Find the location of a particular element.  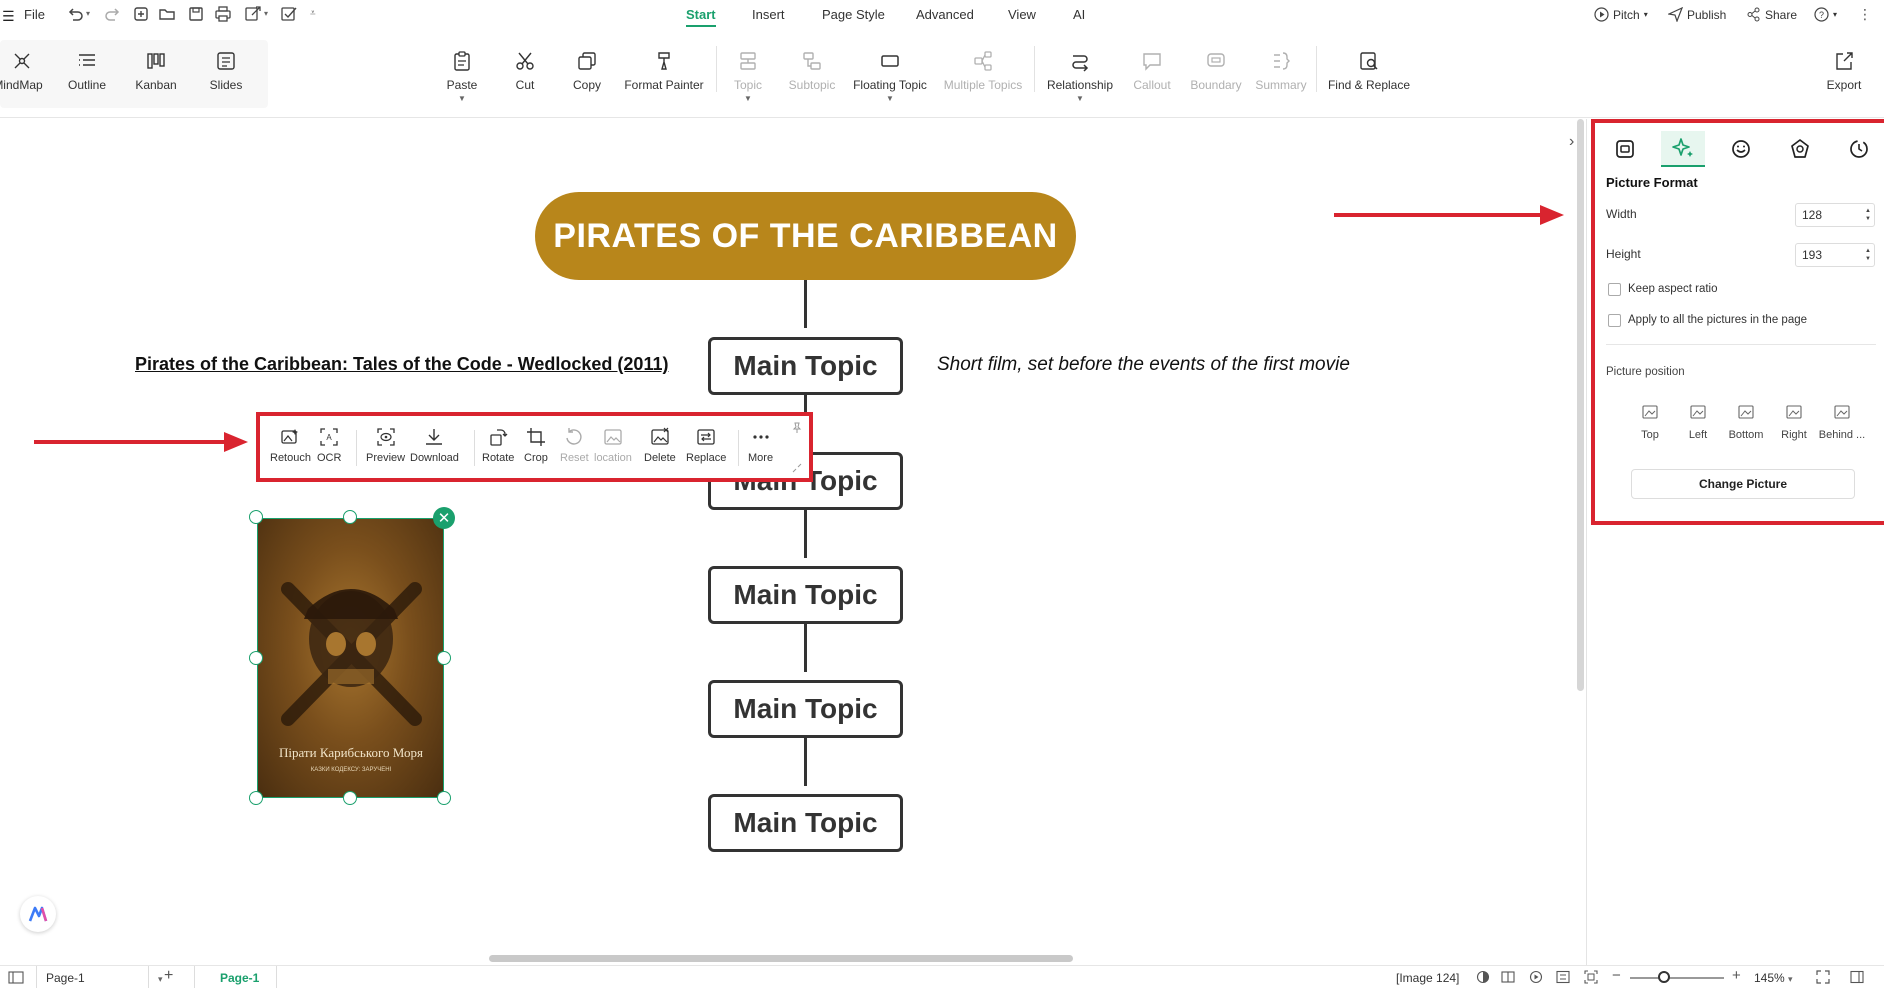

export-button: Export is located at coordinates (1844, 71).